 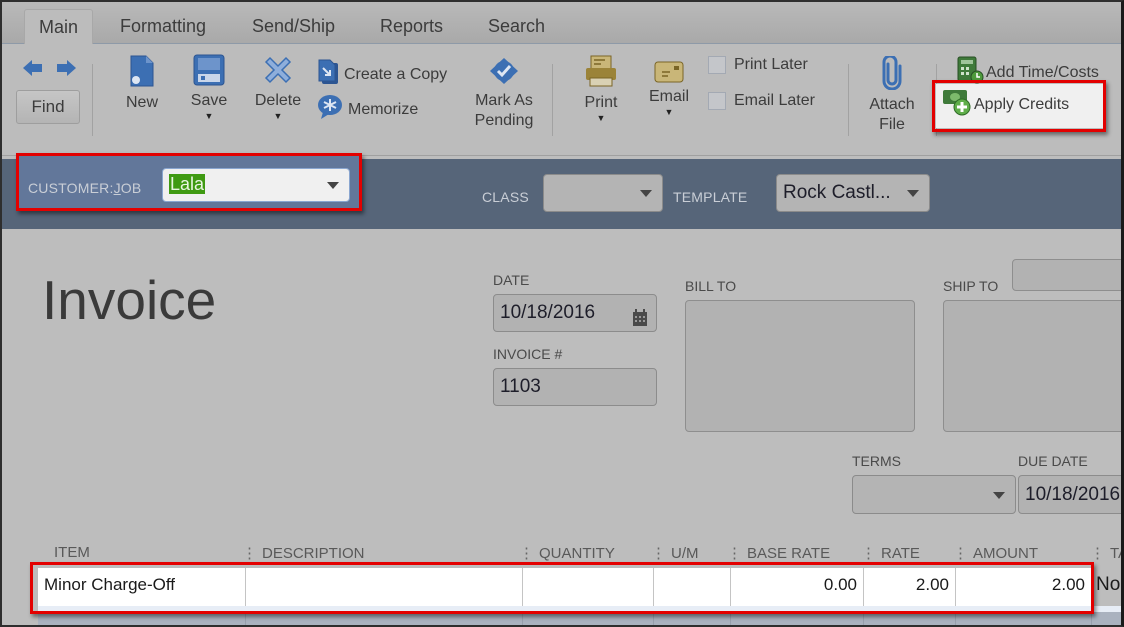 I want to click on column-header-description: ⋮ DESCRIPTION, so click(x=303, y=553).